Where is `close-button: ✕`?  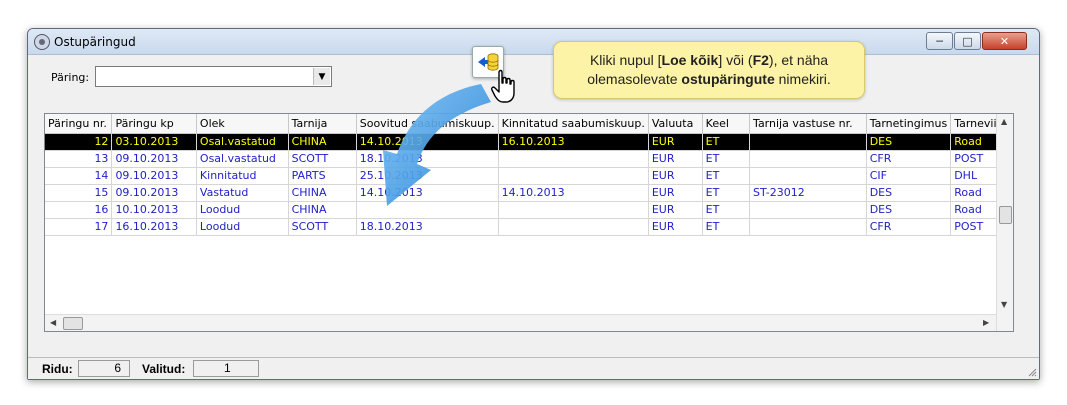
close-button: ✕ is located at coordinates (1004, 41).